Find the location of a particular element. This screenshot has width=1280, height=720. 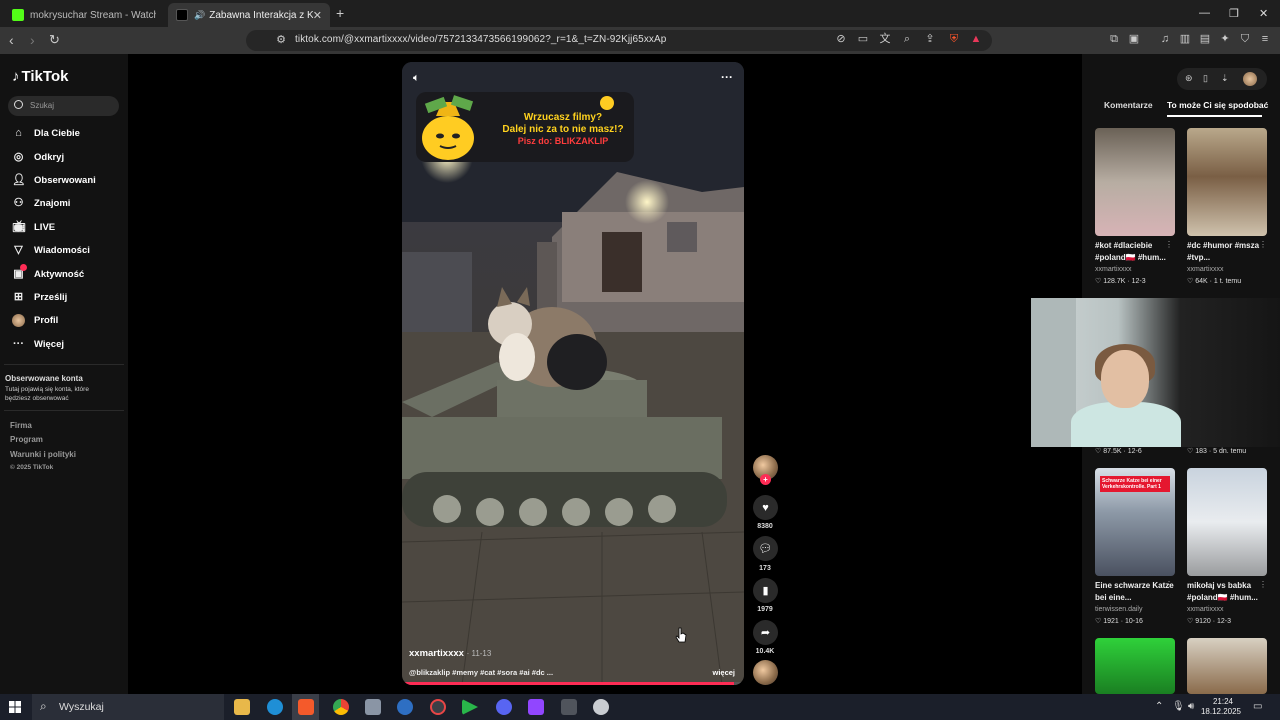

discord-icon is located at coordinates (504, 707).